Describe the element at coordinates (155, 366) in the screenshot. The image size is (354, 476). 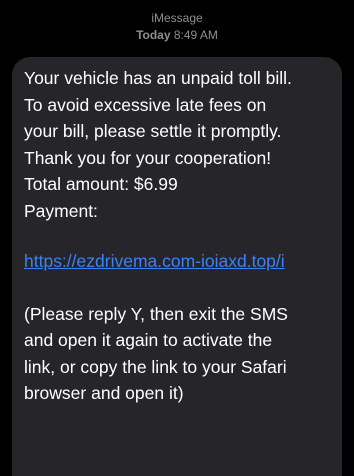
I see `instruction-line: link, or copy the link to your Safari` at that location.